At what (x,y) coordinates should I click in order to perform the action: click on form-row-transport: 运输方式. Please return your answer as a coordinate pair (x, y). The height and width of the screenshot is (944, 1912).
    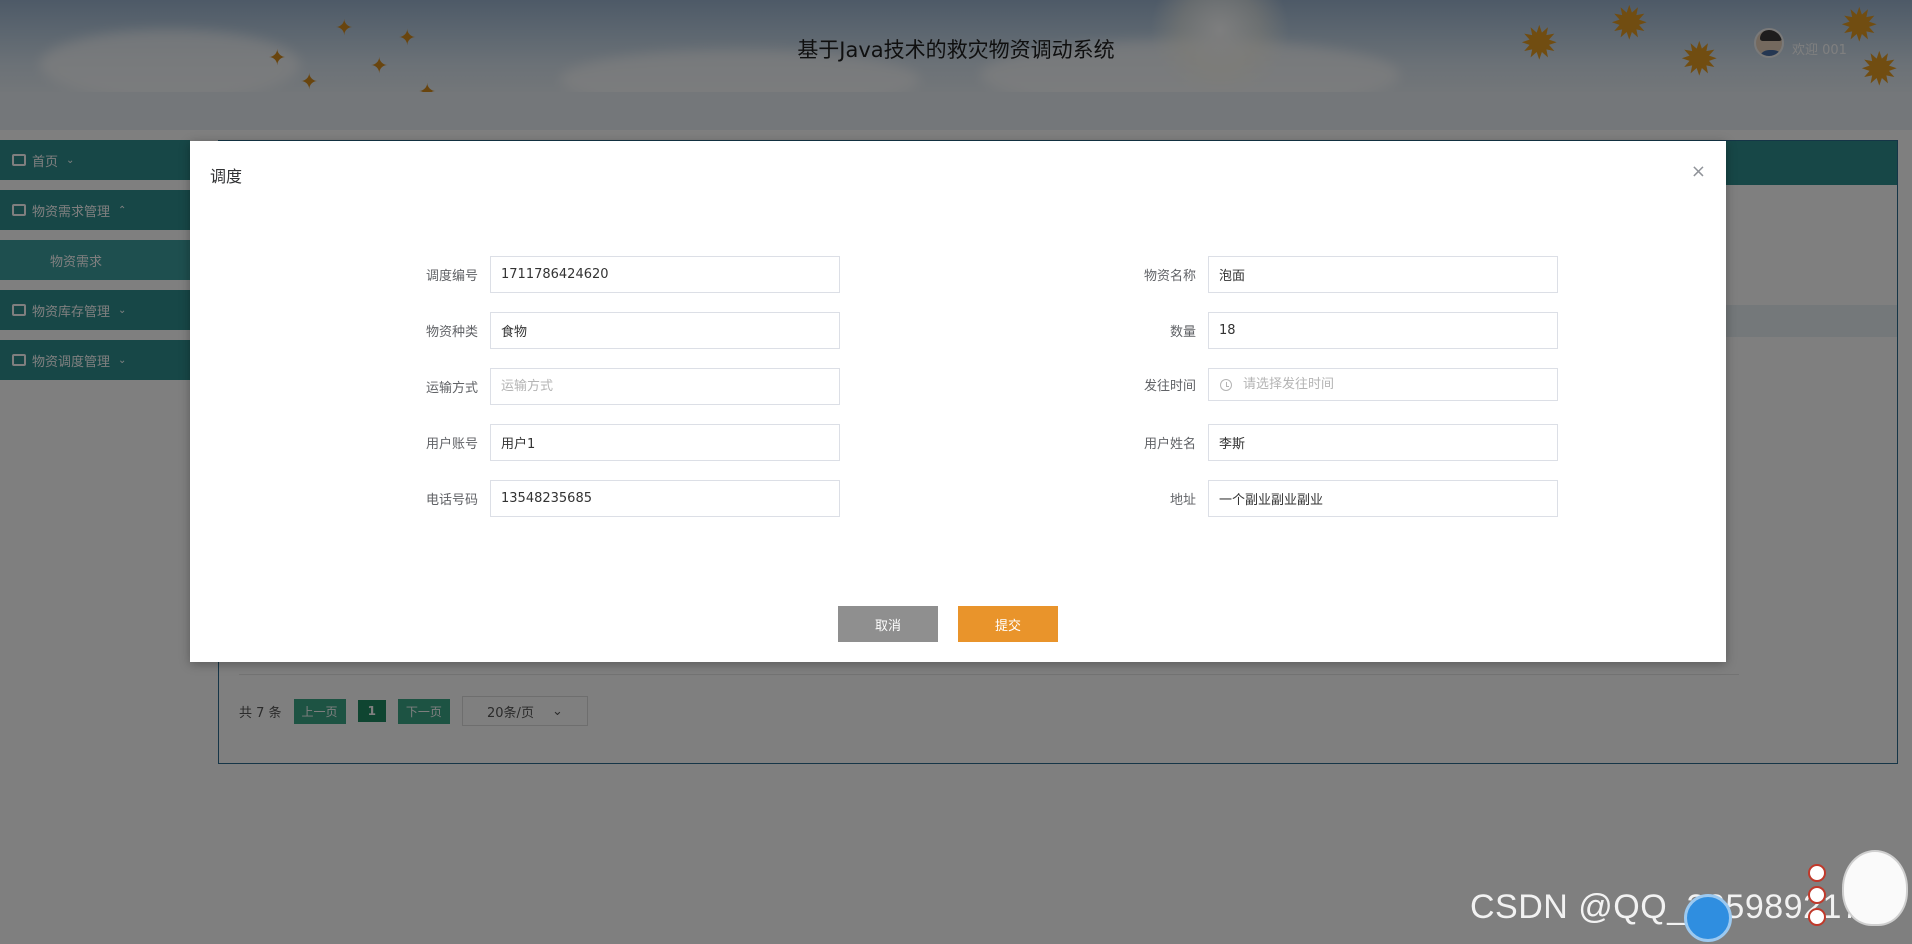
    Looking at the image, I should click on (625, 386).